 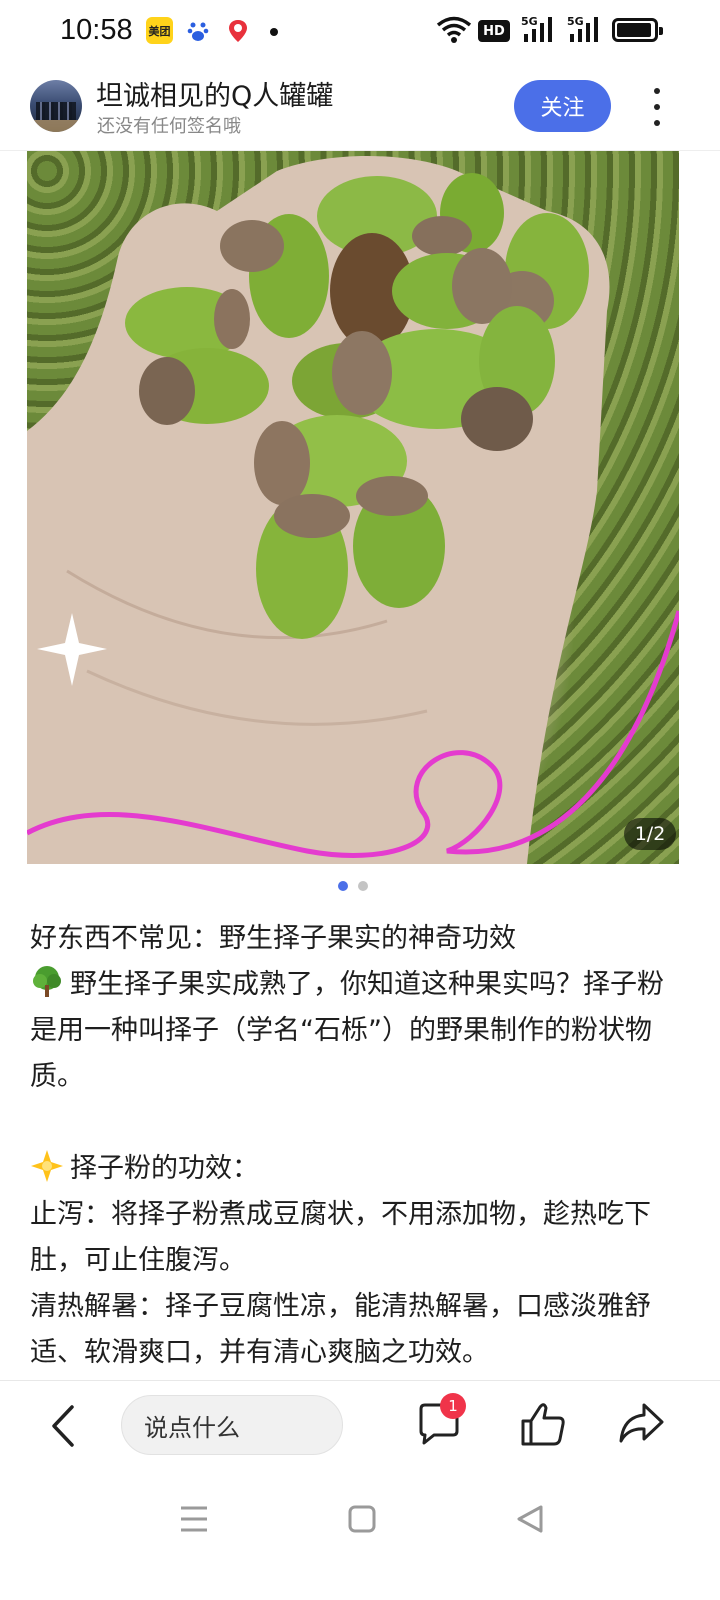 What do you see at coordinates (194, 1519) in the screenshot?
I see `recent-apps-icon` at bounding box center [194, 1519].